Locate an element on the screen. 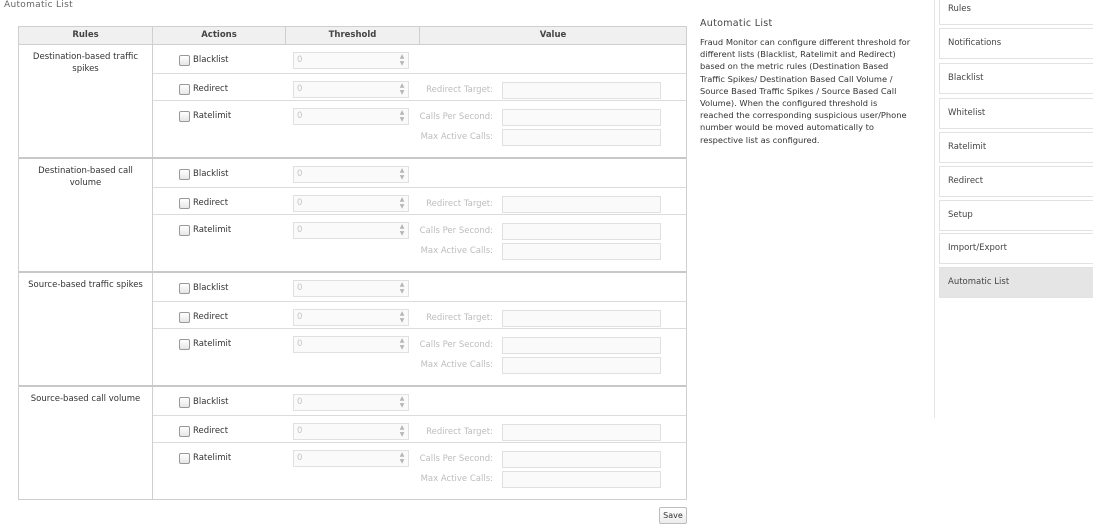  sidebar-item-setup: Setup is located at coordinates (1016, 215).